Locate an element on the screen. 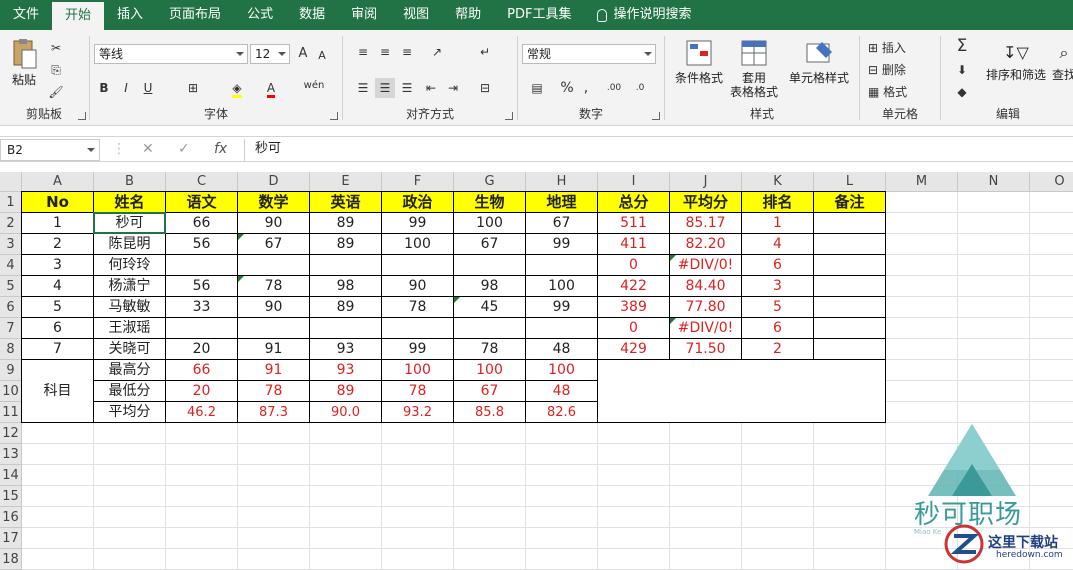 This screenshot has width=1073, height=570. font-color-icon: A is located at coordinates (271, 88).